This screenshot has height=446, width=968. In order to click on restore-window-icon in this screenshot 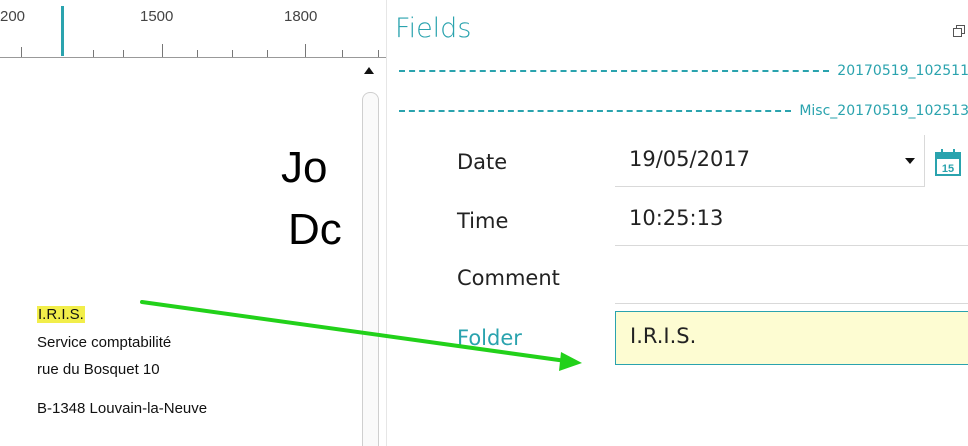, I will do `click(959, 31)`.